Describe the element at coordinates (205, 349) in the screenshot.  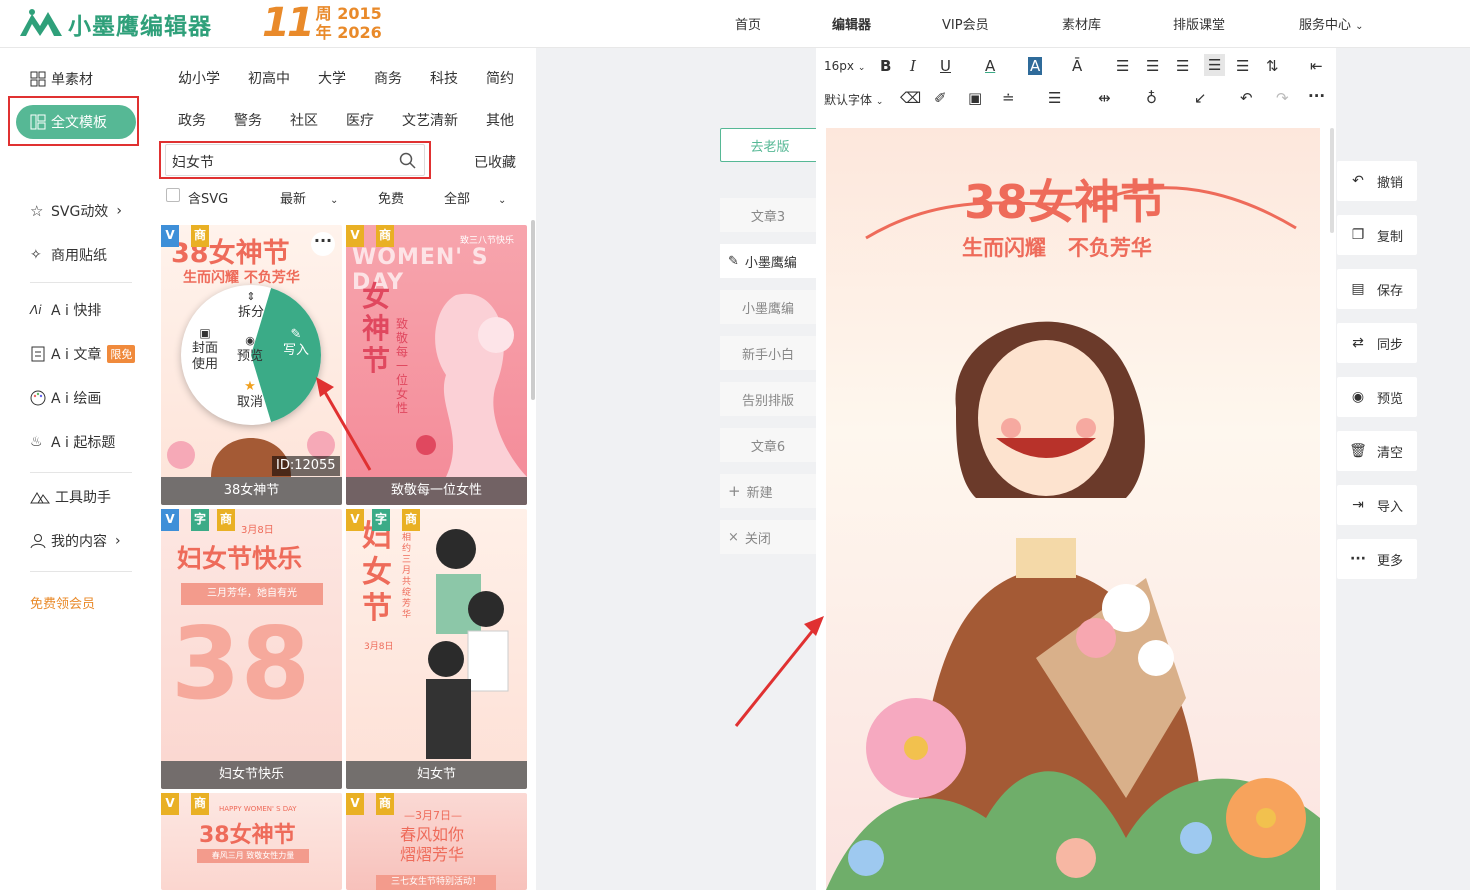
I see `cover-action: ▣ 封面 使用` at that location.